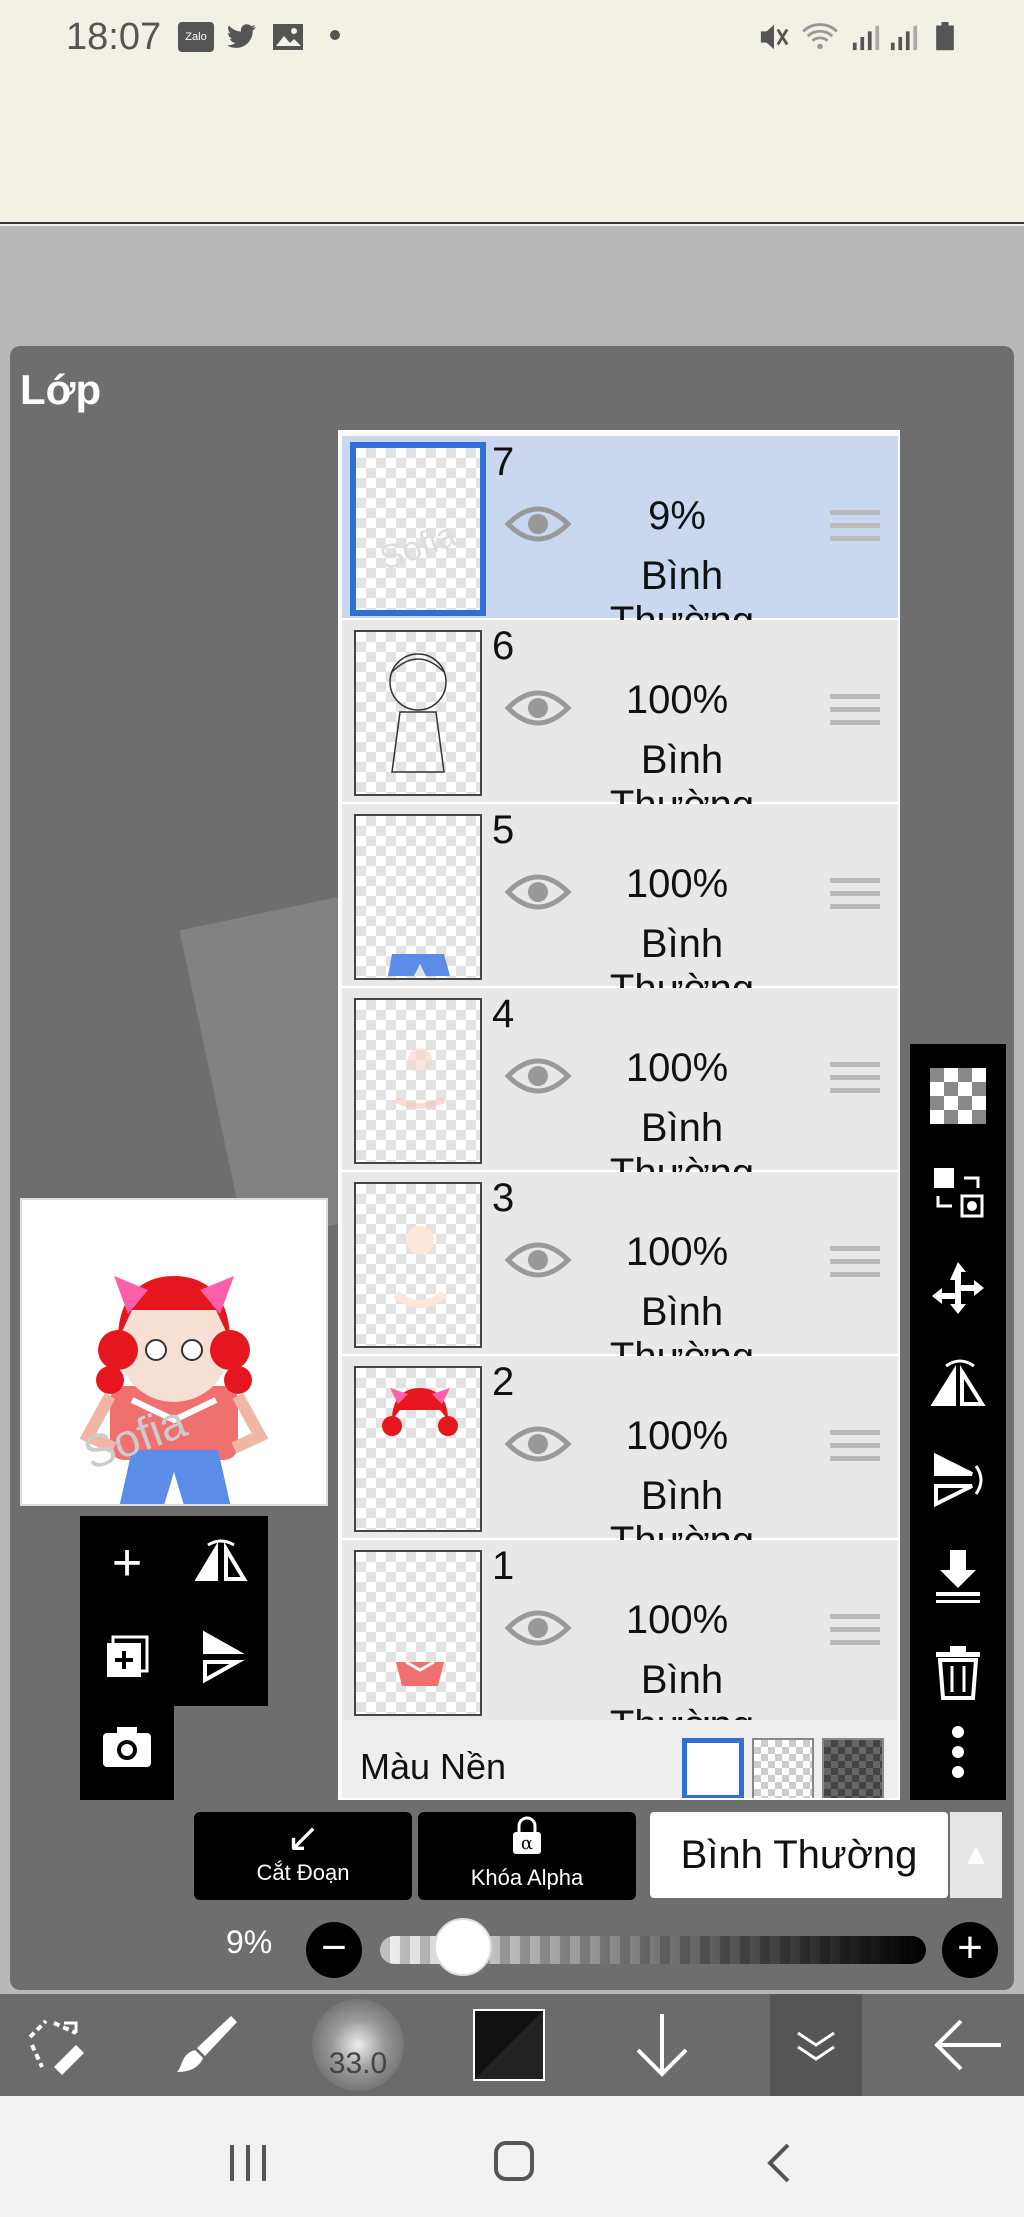 The height and width of the screenshot is (2217, 1024). I want to click on blend-mode-select: Bình Thường, so click(799, 1855).